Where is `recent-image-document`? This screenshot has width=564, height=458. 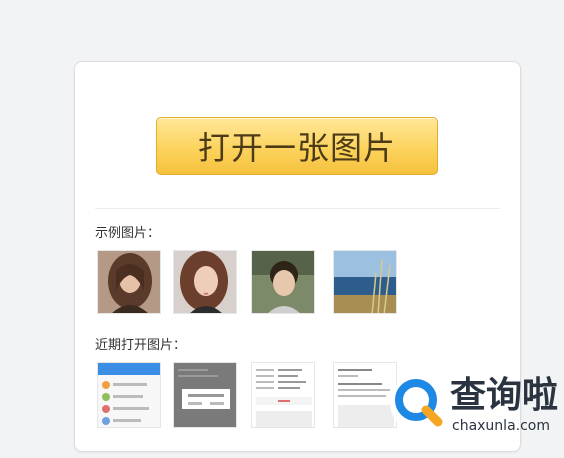
recent-image-document is located at coordinates (365, 395).